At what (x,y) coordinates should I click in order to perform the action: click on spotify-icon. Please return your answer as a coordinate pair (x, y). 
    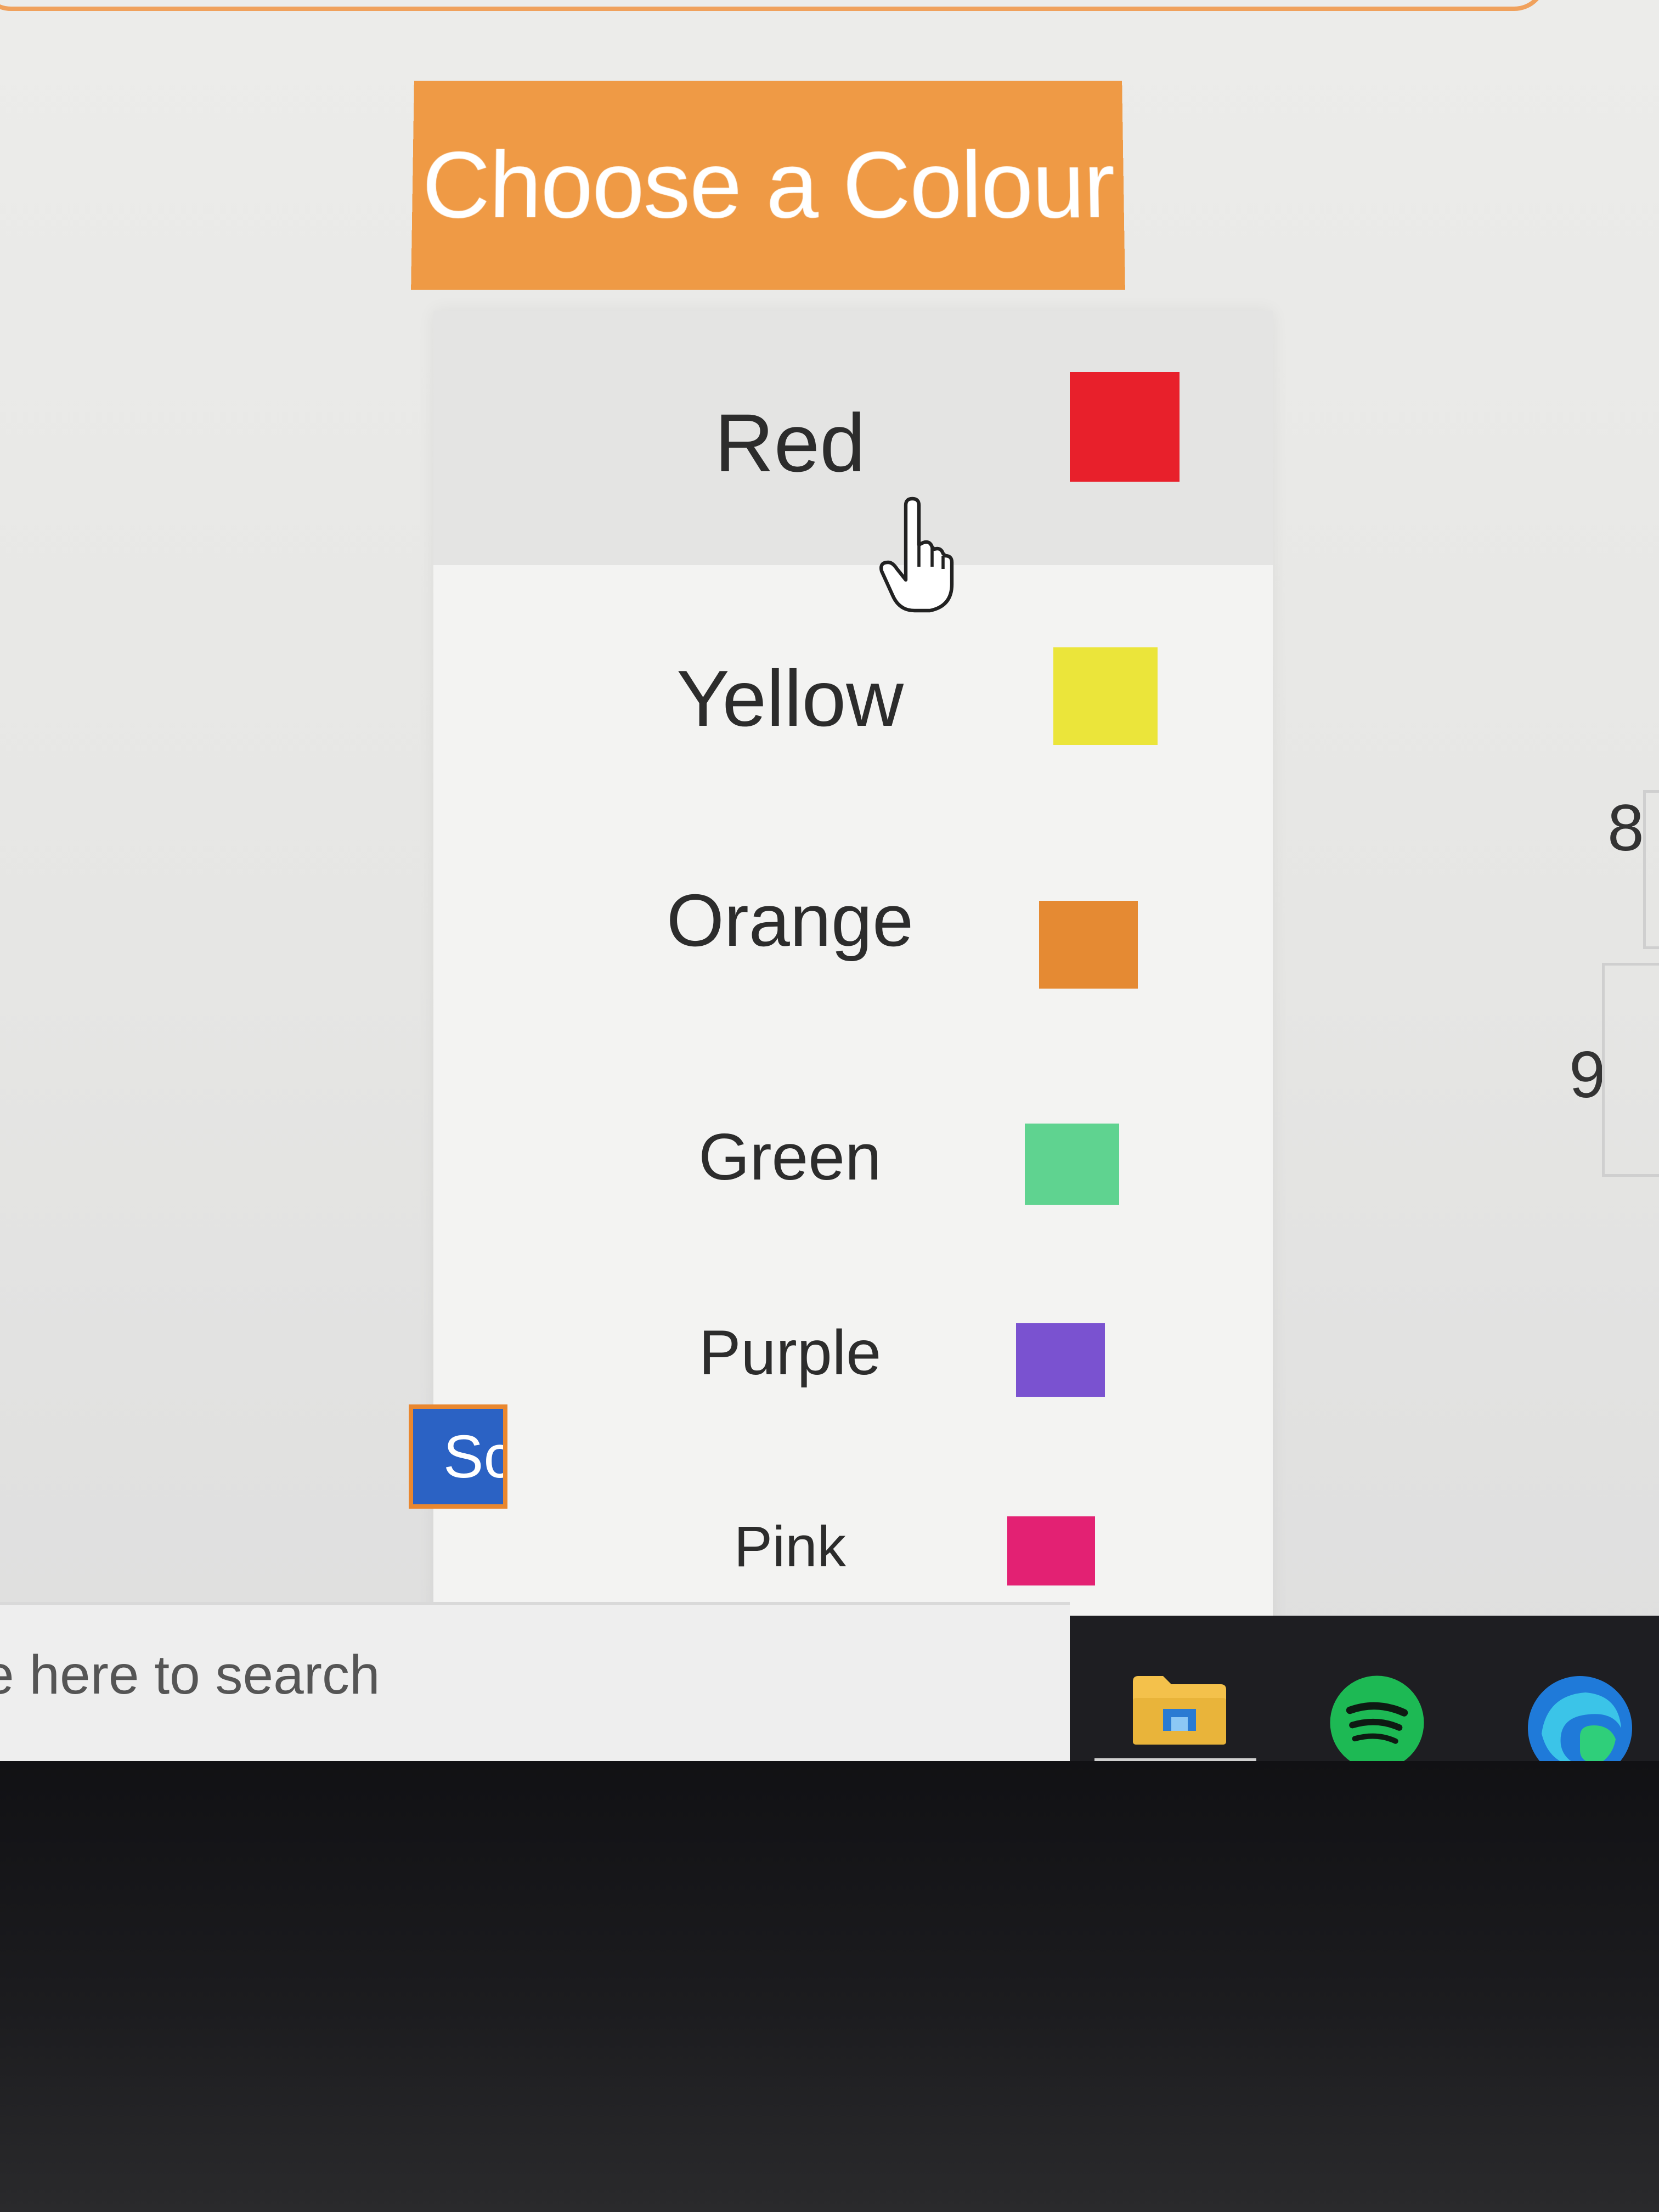
    Looking at the image, I should click on (1377, 1723).